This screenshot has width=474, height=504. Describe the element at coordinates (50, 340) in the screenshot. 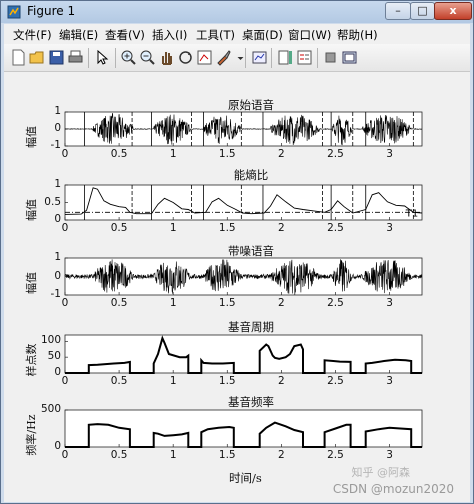

I see `y-tick-label: 100` at that location.